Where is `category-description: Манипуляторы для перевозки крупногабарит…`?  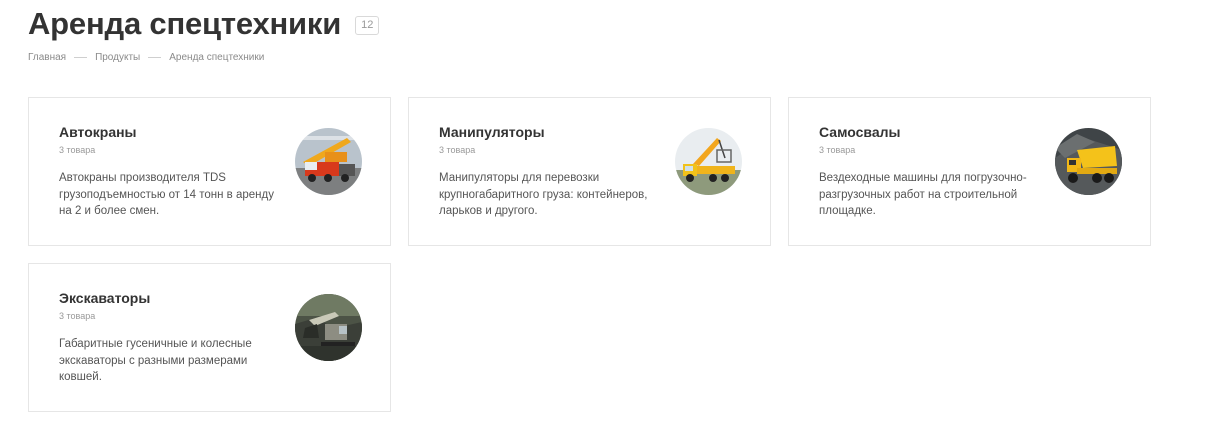
category-description: Манипуляторы для перевозки крупногабарит… is located at coordinates (543, 194).